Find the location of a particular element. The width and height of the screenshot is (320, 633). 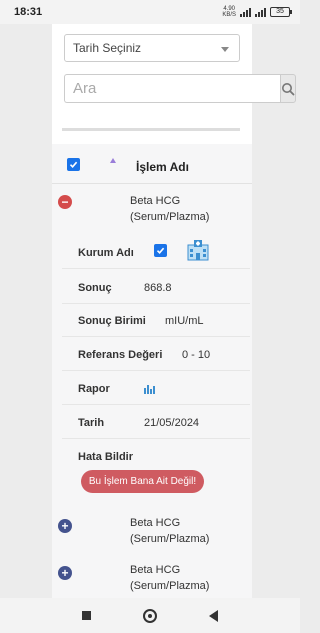

search-icon is located at coordinates (288, 88).